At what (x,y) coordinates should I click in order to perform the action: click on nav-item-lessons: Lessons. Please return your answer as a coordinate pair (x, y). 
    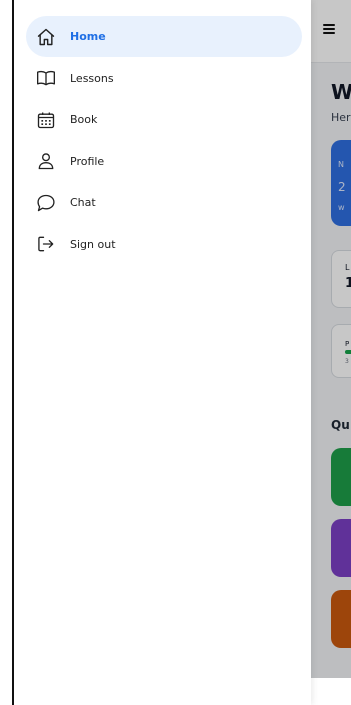
    Looking at the image, I should click on (164, 78).